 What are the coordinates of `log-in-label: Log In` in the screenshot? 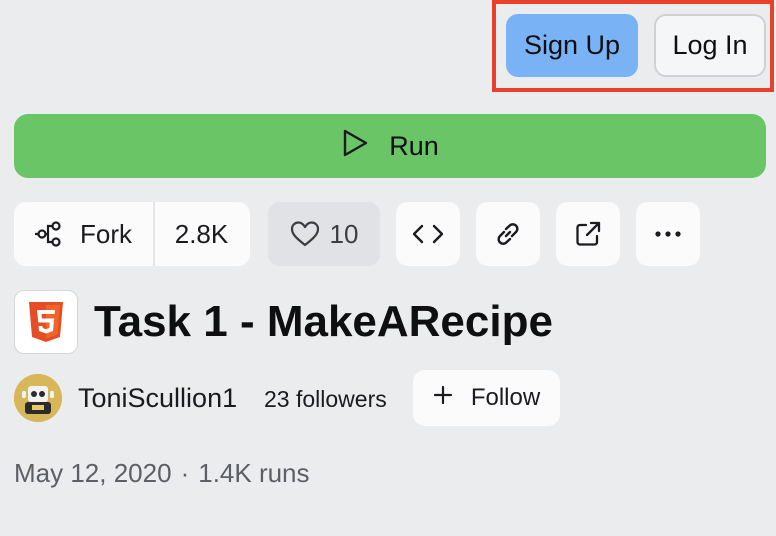 It's located at (710, 45).